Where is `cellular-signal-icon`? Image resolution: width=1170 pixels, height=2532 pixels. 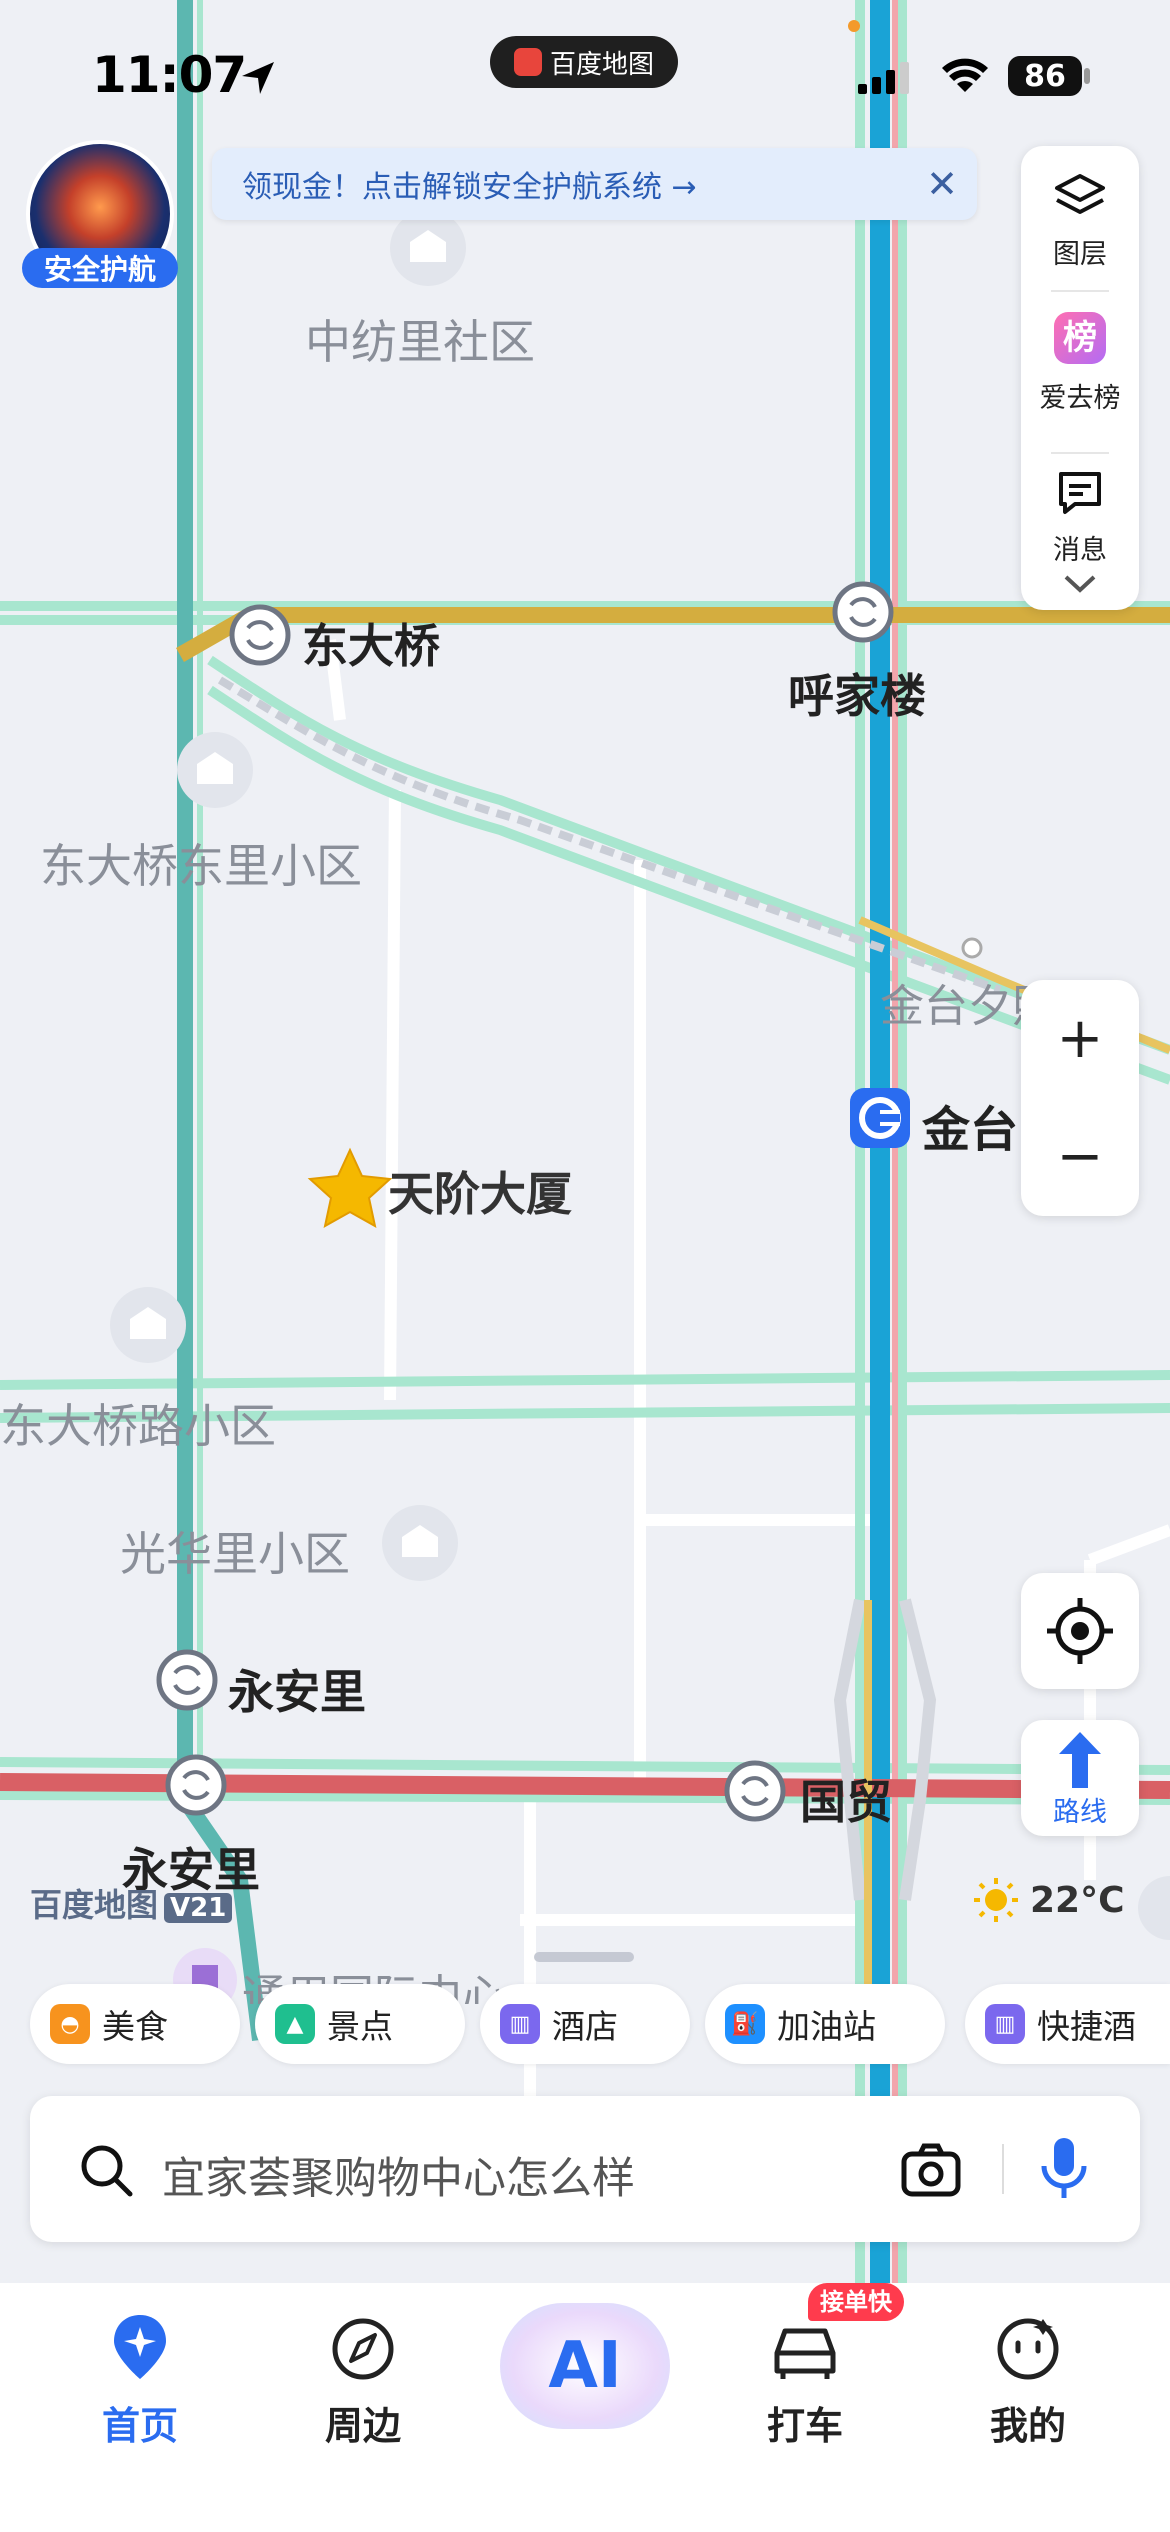 cellular-signal-icon is located at coordinates (883, 78).